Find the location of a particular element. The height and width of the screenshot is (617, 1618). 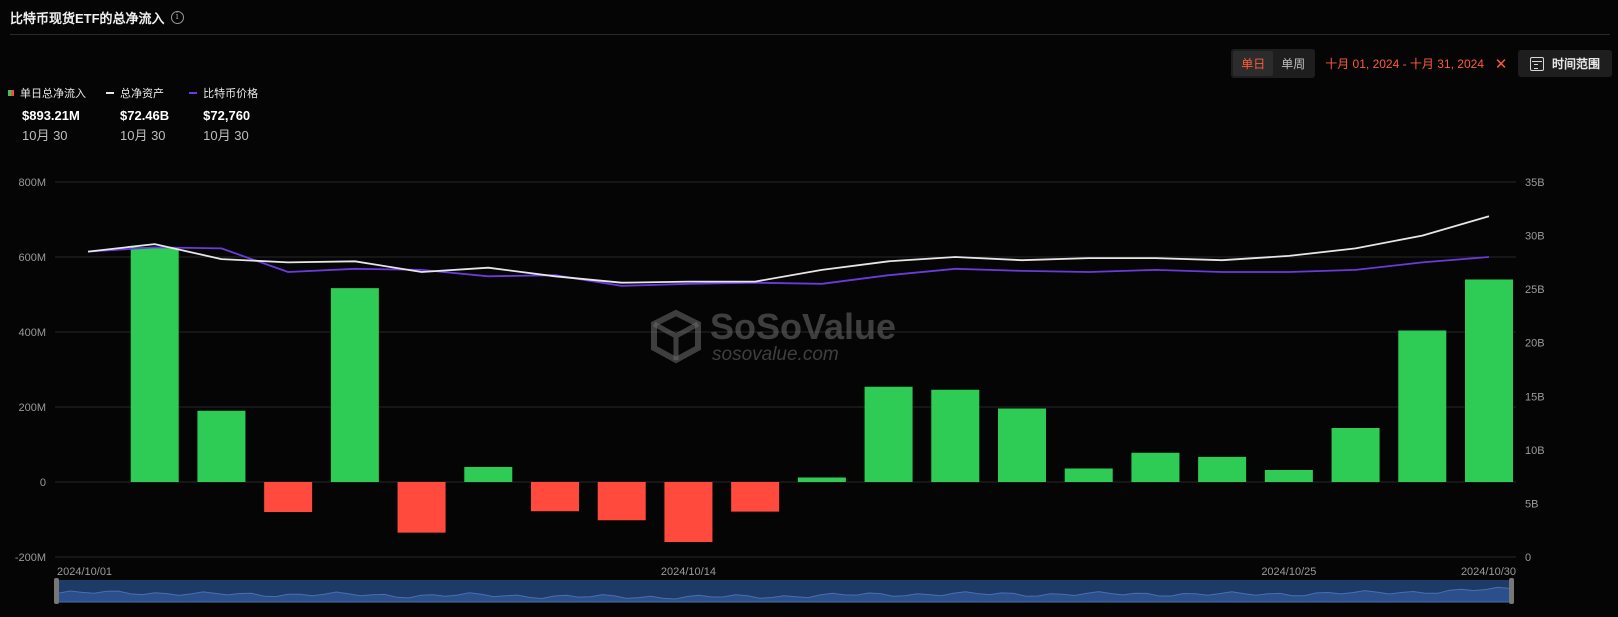

x-tick-label: 2024/10/25 is located at coordinates (1288, 572).